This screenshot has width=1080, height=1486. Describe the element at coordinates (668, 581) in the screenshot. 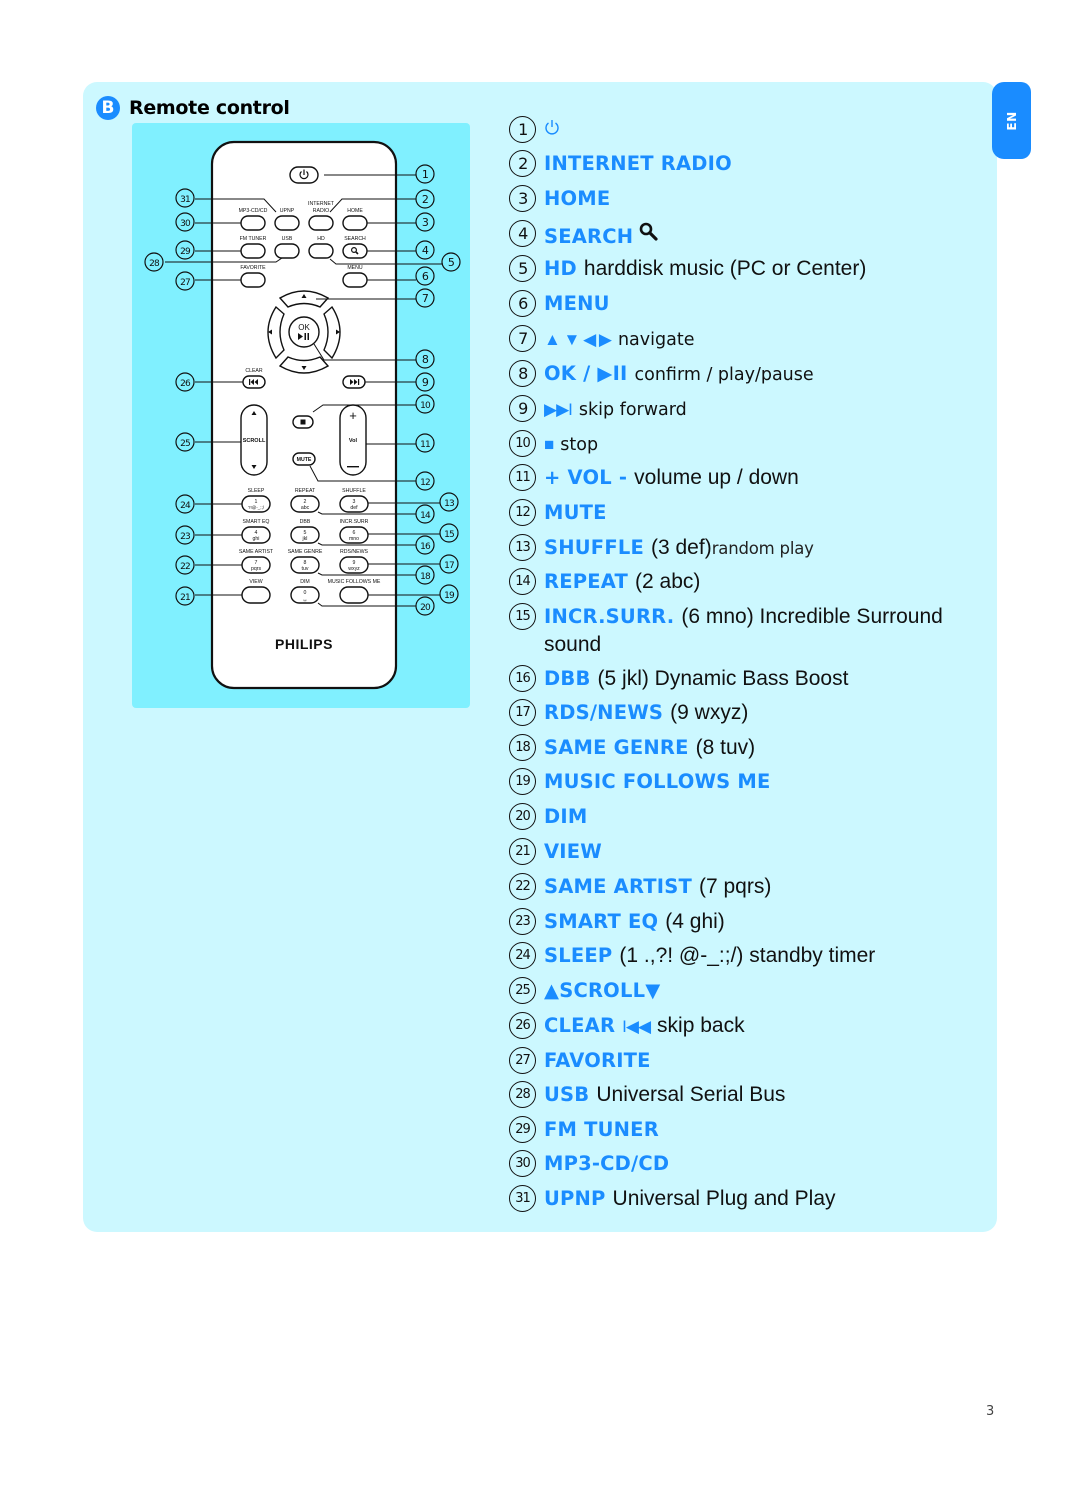

I see `legend-description: (2 abc)` at that location.